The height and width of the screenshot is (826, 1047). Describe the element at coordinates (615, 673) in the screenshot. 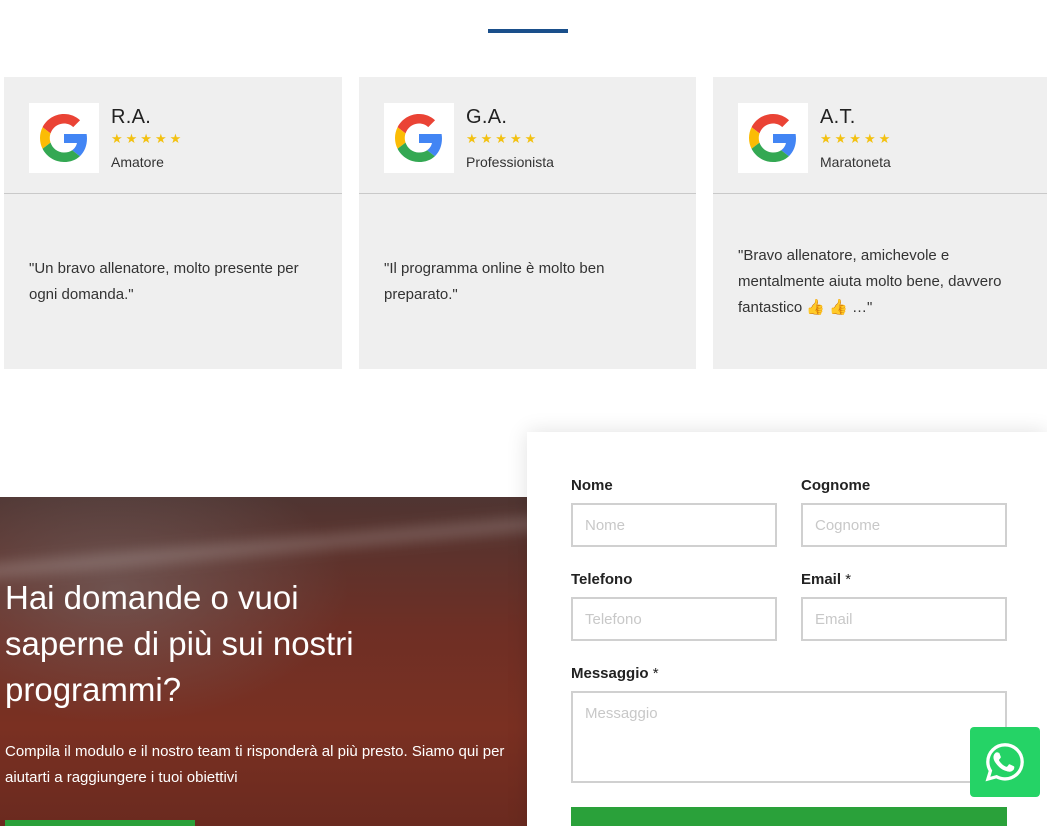

I see `messaggio-label: Messaggio *` at that location.